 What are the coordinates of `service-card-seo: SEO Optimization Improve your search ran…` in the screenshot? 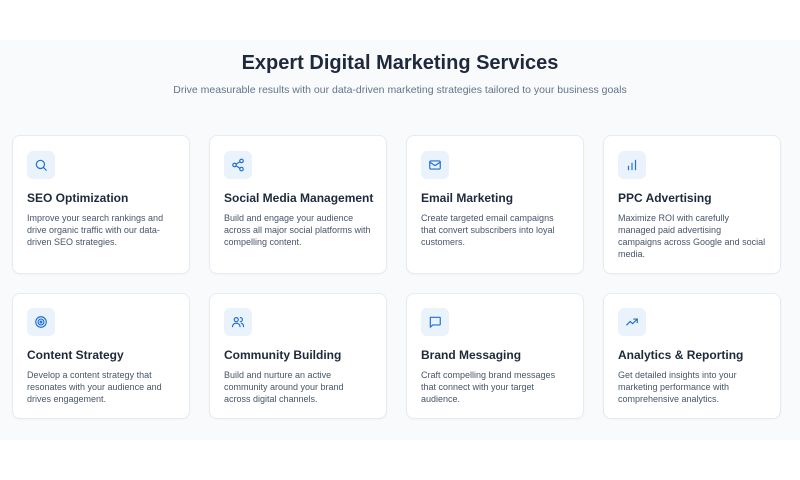 It's located at (101, 204).